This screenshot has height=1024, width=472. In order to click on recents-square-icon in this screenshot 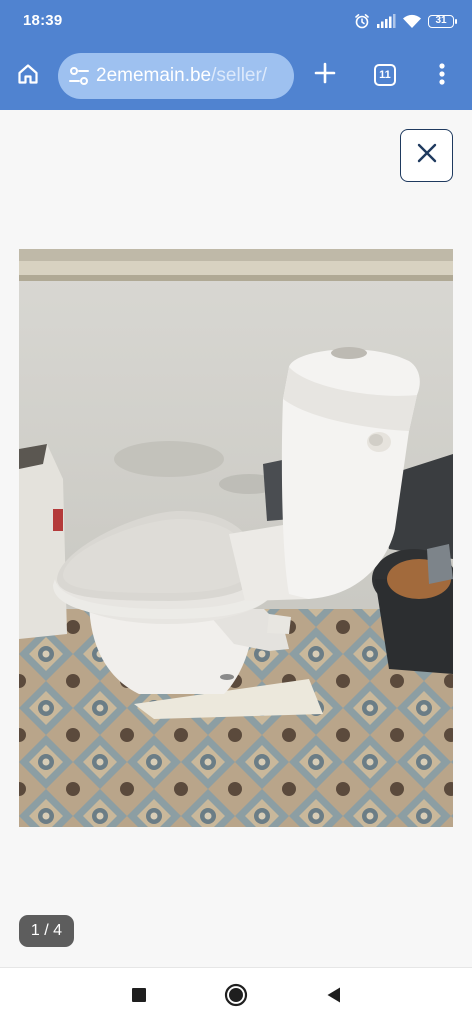, I will do `click(139, 997)`.